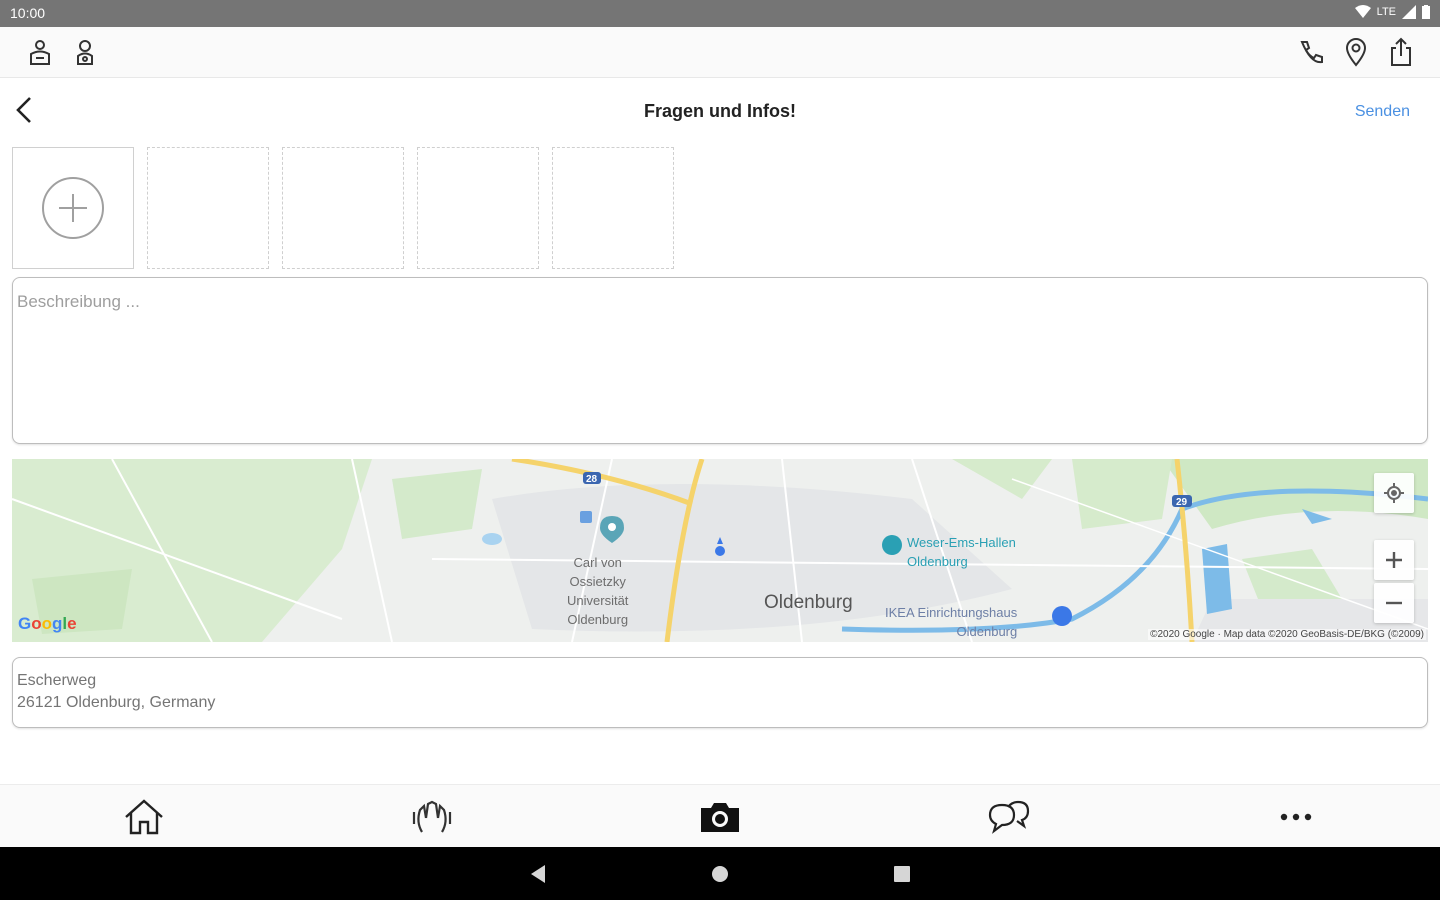 The image size is (1440, 900). I want to click on my-location-button, so click(1394, 493).